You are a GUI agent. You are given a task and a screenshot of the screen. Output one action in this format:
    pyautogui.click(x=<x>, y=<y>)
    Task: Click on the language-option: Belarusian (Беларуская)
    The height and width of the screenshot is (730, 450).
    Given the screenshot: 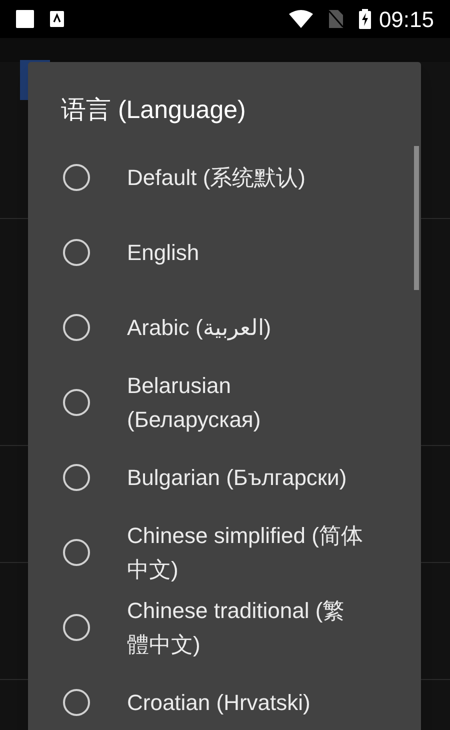 What is the action you would take?
    pyautogui.click(x=224, y=402)
    